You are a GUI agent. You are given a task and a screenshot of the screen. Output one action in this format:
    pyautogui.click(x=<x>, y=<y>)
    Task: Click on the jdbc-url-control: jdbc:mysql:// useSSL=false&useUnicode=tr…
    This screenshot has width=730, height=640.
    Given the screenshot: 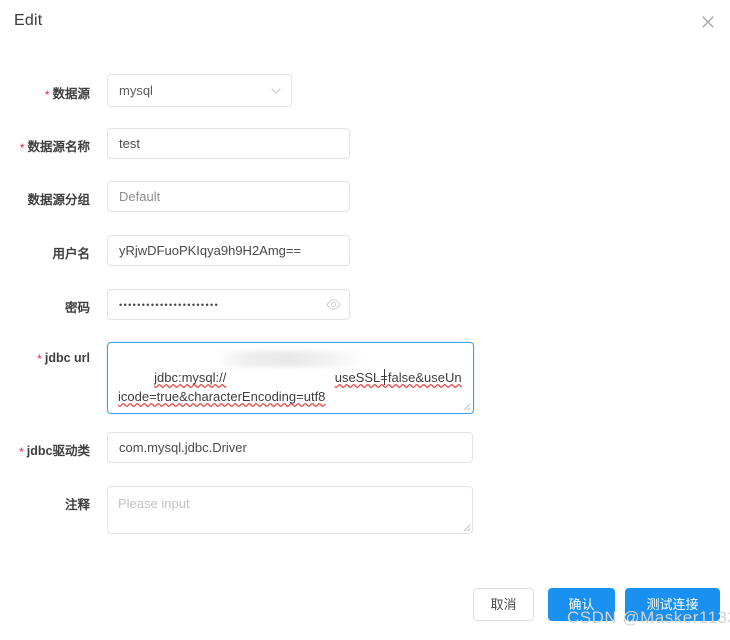 What is the action you would take?
    pyautogui.click(x=290, y=378)
    